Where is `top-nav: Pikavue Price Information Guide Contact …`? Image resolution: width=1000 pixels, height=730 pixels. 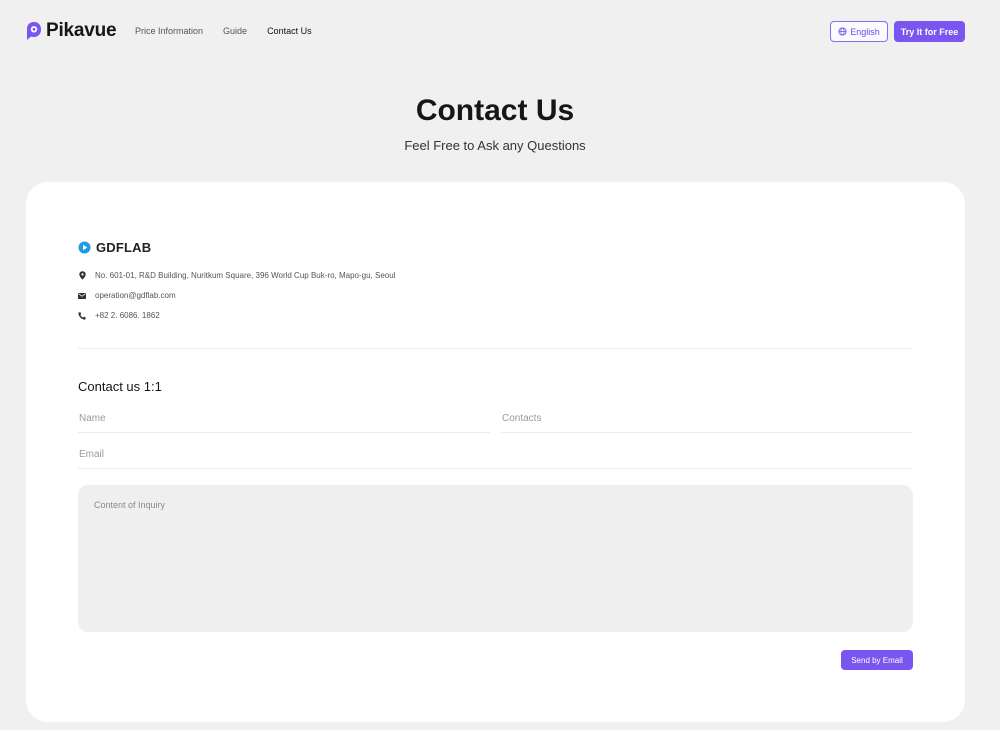
top-nav: Pikavue Price Information Guide Contact … is located at coordinates (500, 32).